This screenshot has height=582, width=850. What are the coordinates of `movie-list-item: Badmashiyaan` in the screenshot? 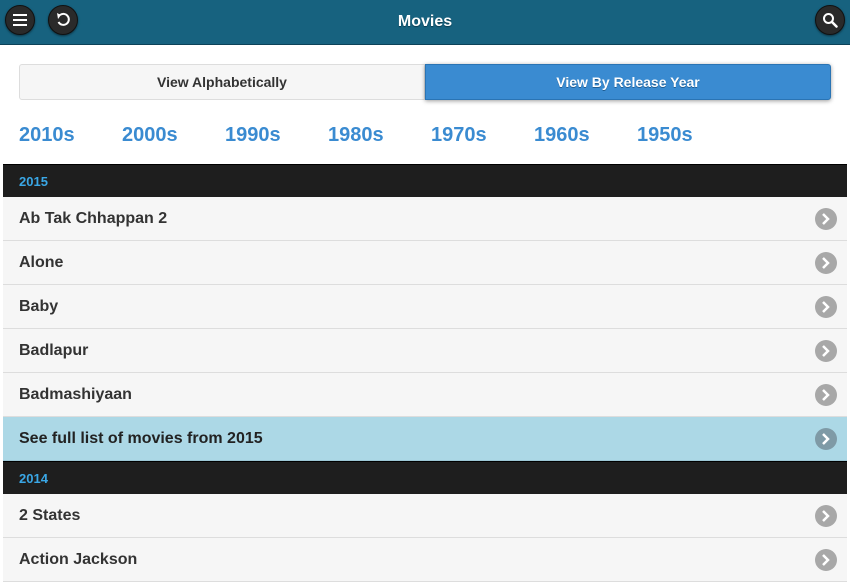 It's located at (425, 395).